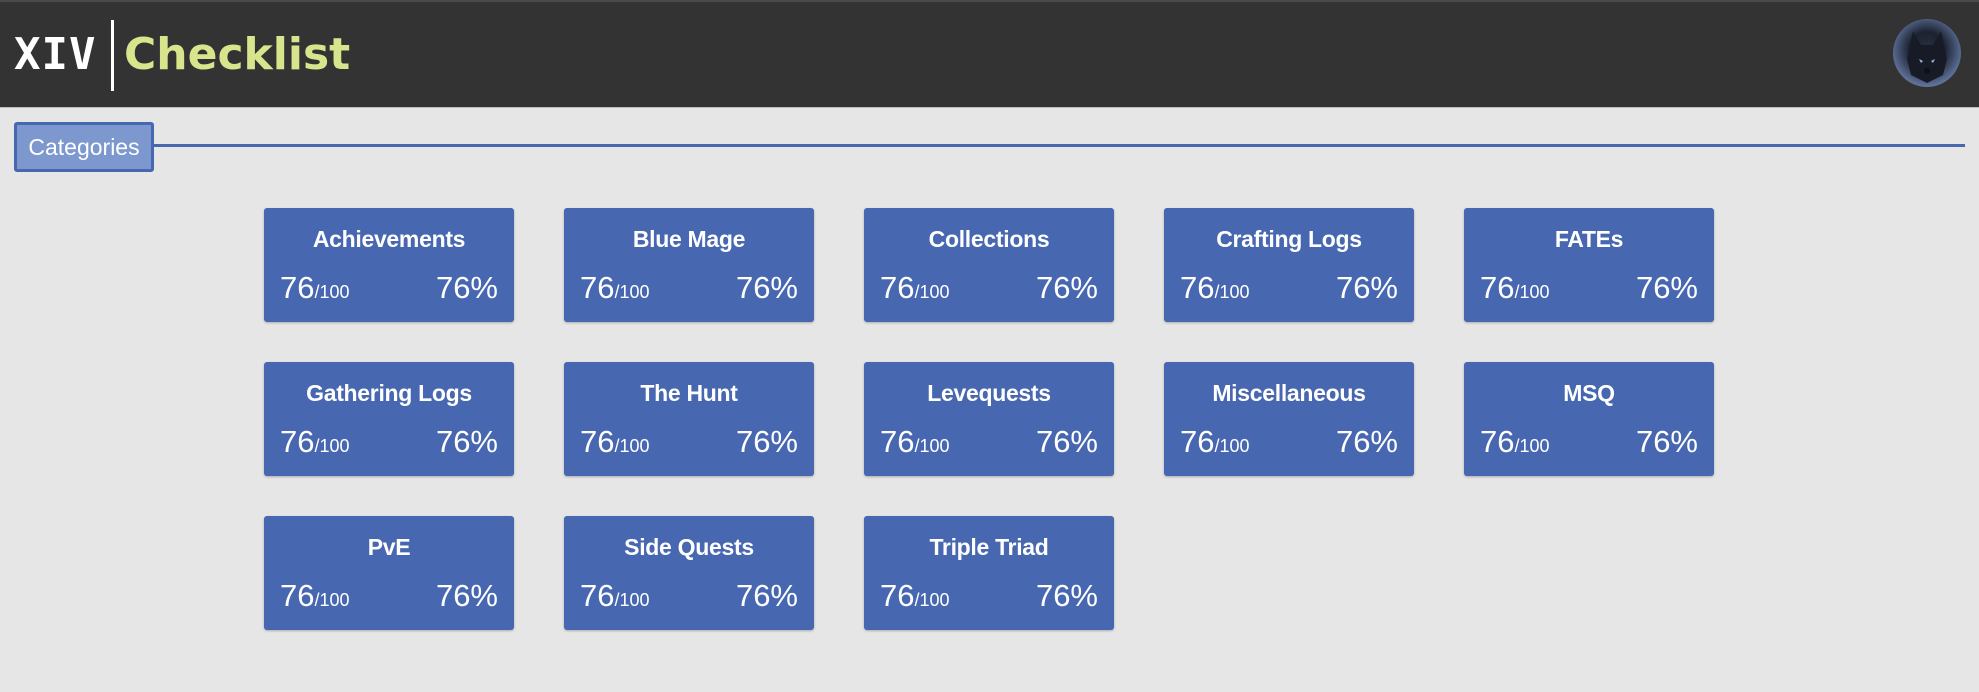 The width and height of the screenshot is (1979, 692). I want to click on category-card: PvE 76/100 76%, so click(389, 573).